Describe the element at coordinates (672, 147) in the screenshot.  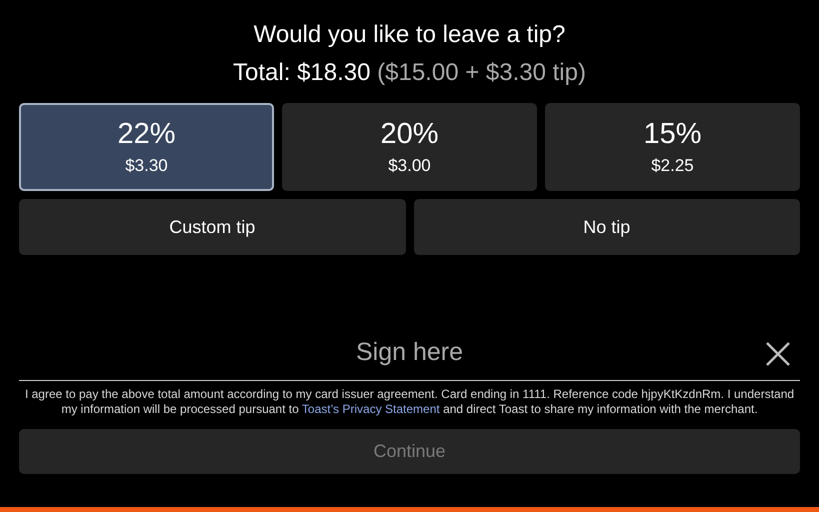
I see `tip-option-button: 15% $2.25` at that location.